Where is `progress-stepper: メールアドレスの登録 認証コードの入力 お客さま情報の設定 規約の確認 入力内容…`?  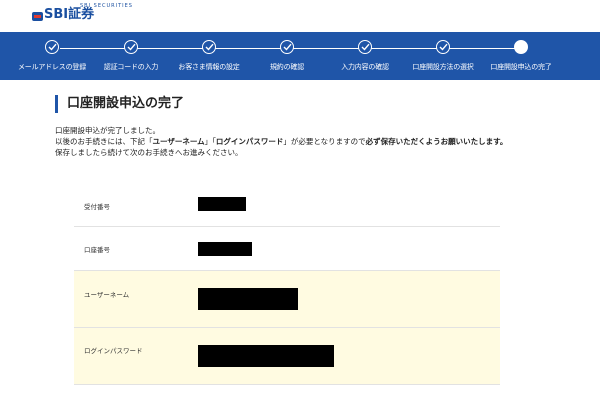
progress-stepper: メールアドレスの登録 認証コードの入力 お客さま情報の設定 規約の確認 入力内容… is located at coordinates (300, 56).